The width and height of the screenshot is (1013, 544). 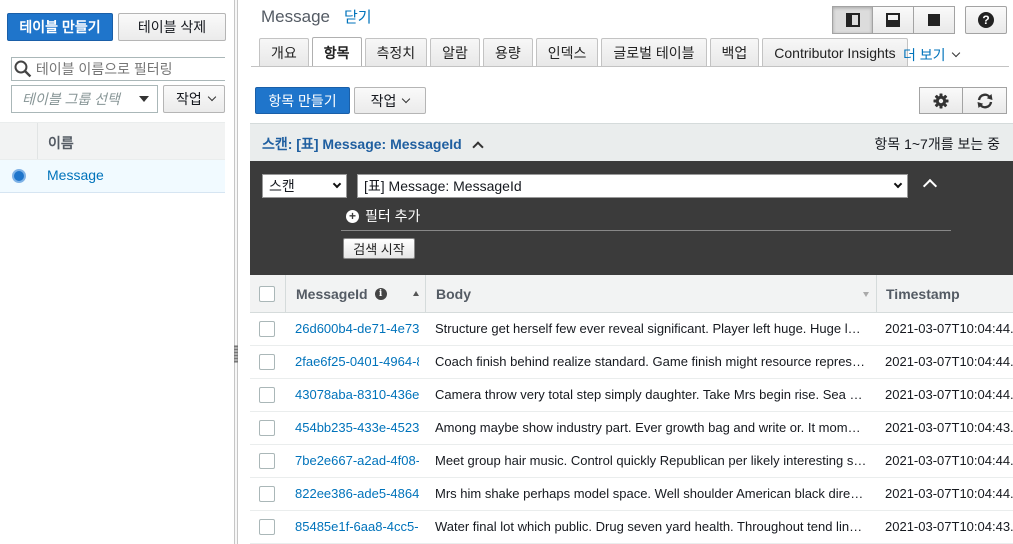 What do you see at coordinates (443, 186) in the screenshot?
I see `scan-table-value: [표] Message: MessageId` at bounding box center [443, 186].